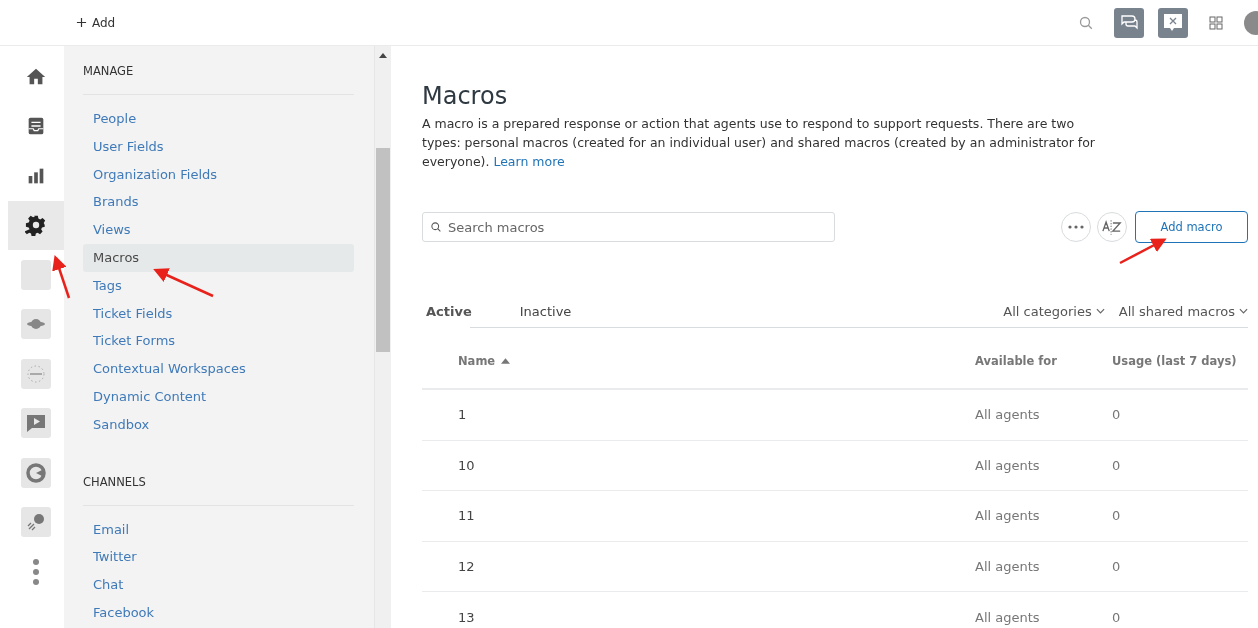  What do you see at coordinates (36, 225) in the screenshot?
I see `rail-gear-icon` at bounding box center [36, 225].